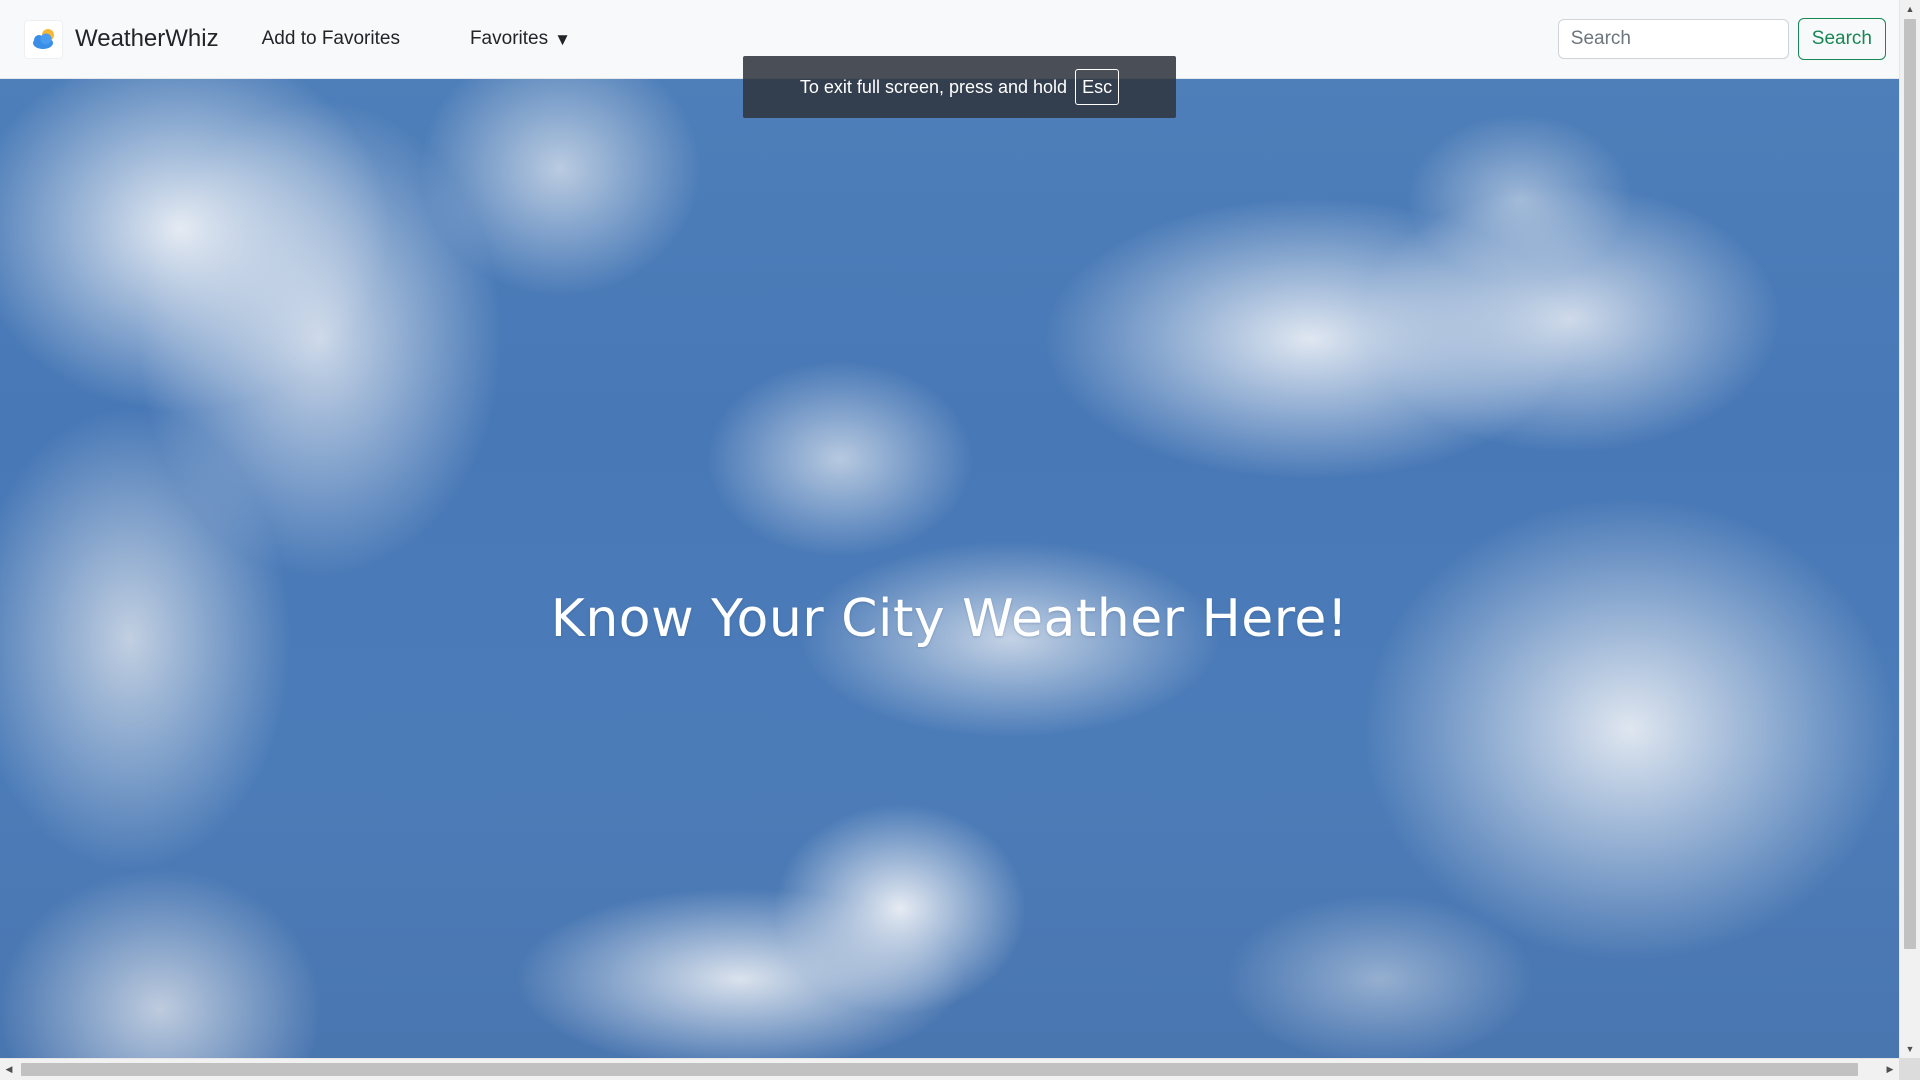 The image size is (1920, 1080). Describe the element at coordinates (9, 1069) in the screenshot. I see `scroll-left-icon: ◀` at that location.